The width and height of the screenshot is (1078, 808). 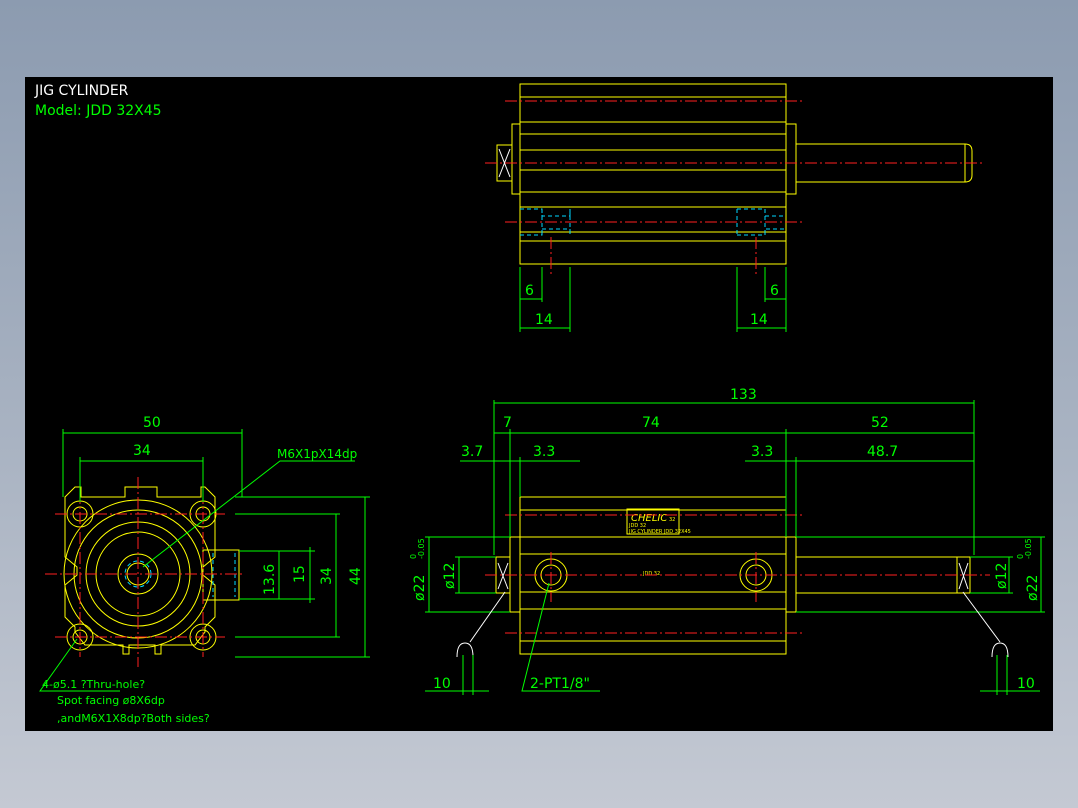 What do you see at coordinates (98, 111) in the screenshot?
I see `drawing-model: Model: JDD 32X45` at bounding box center [98, 111].